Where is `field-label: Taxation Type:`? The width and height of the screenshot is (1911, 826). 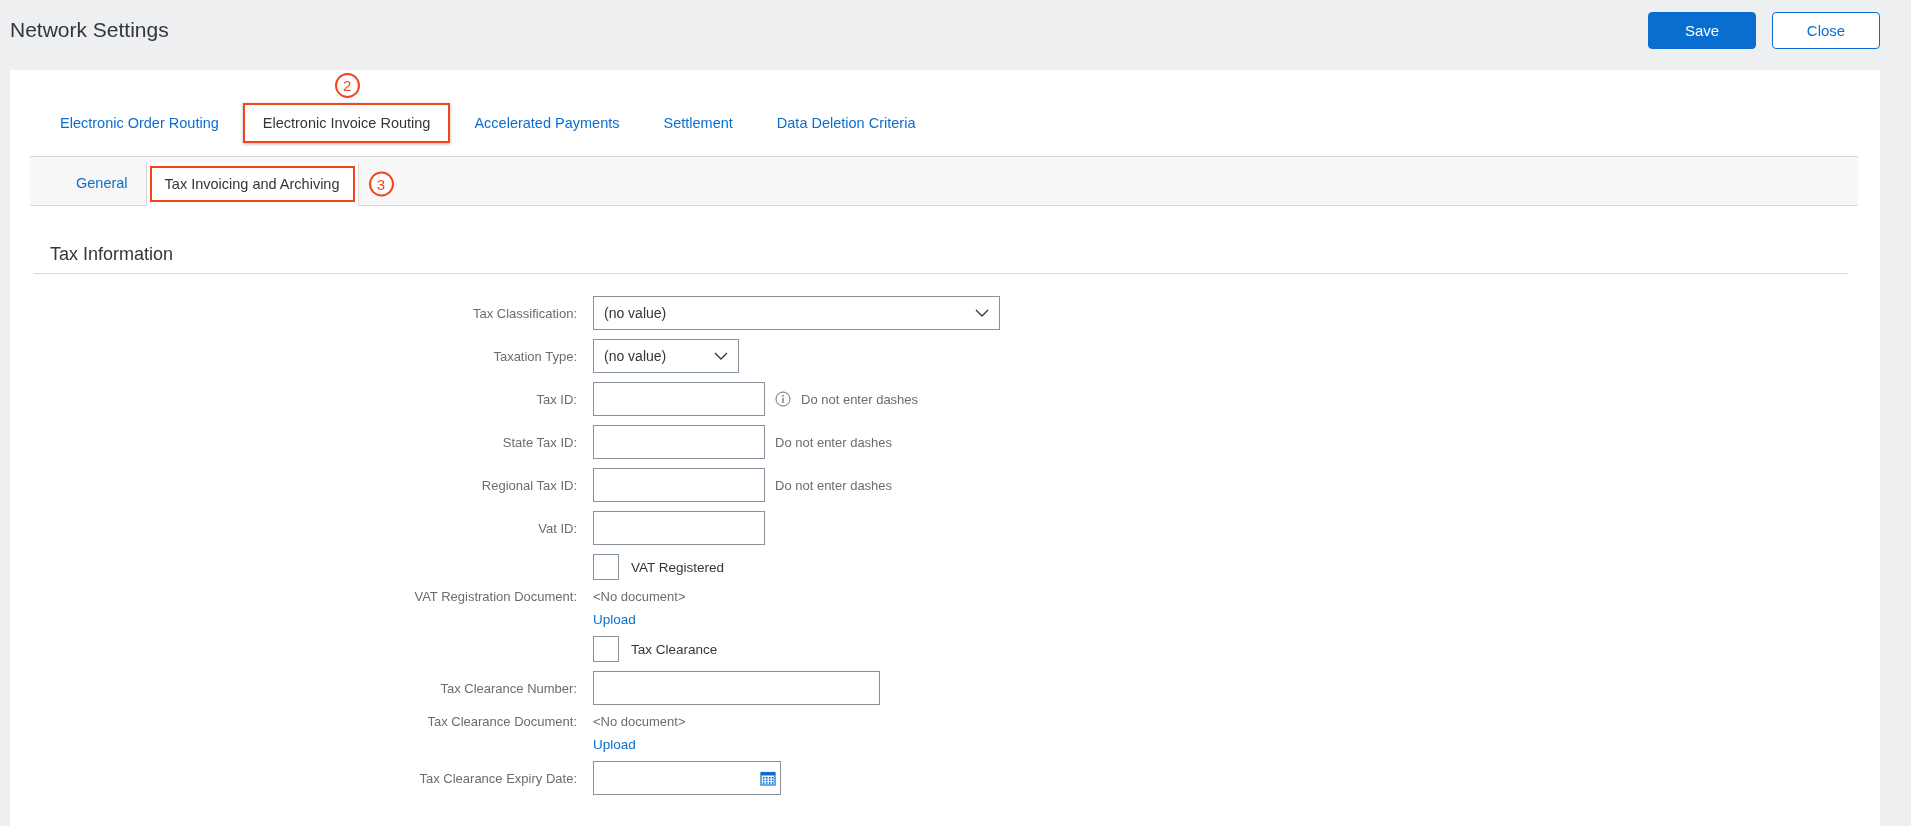
field-label: Taxation Type: is located at coordinates (535, 356).